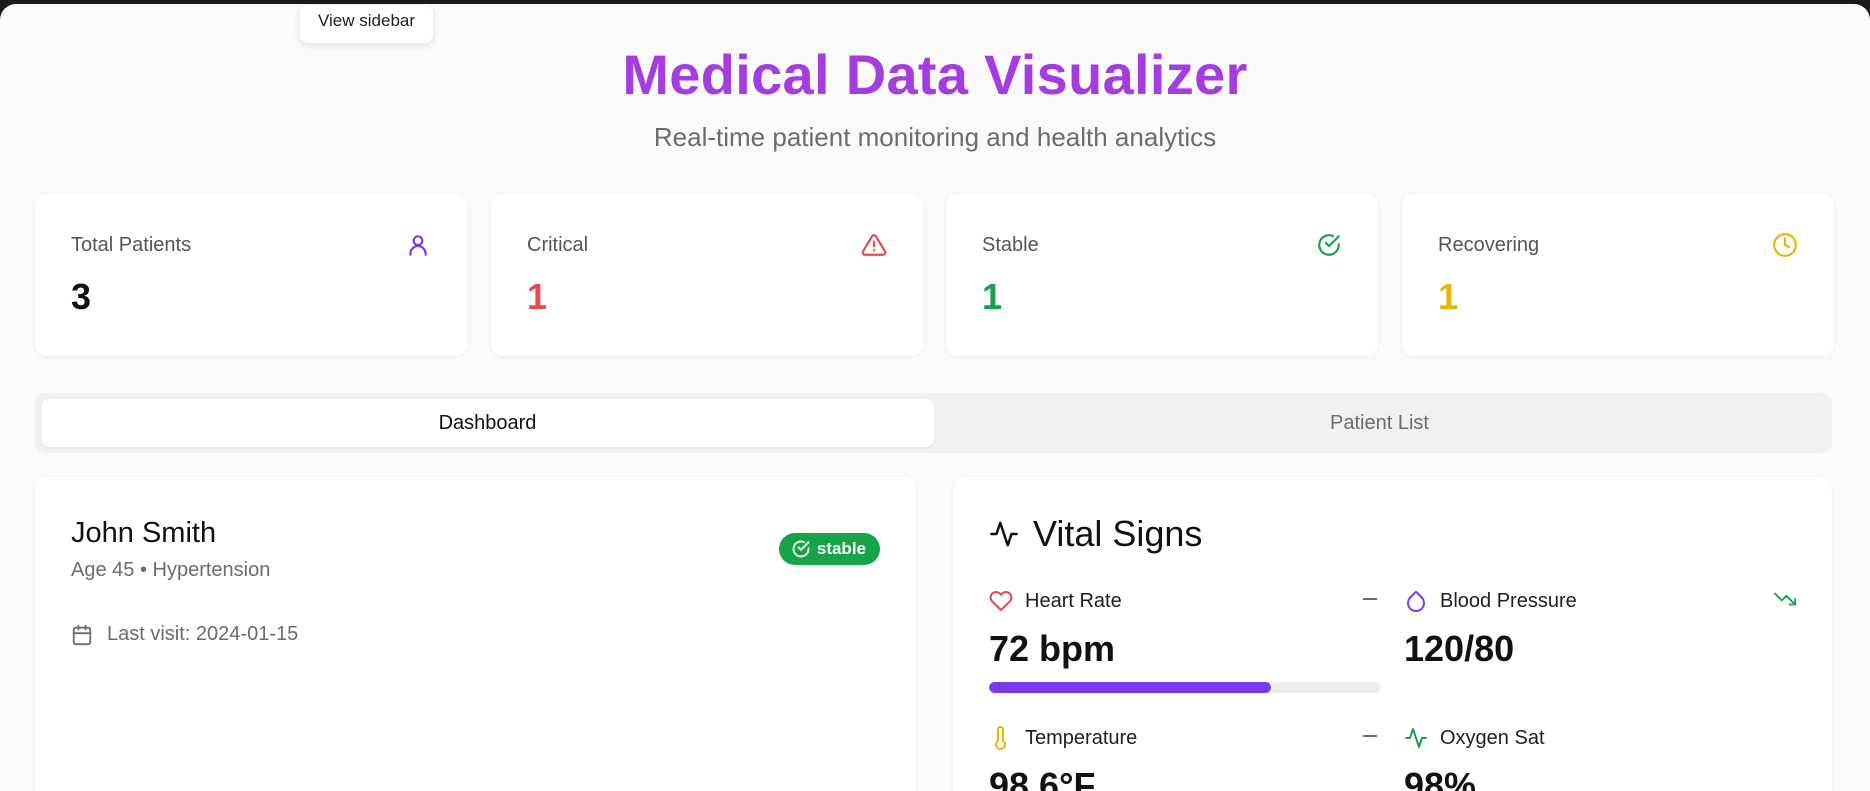 The image size is (1870, 791). What do you see at coordinates (935, 74) in the screenshot?
I see `page-title: Medical Data Visualizer` at bounding box center [935, 74].